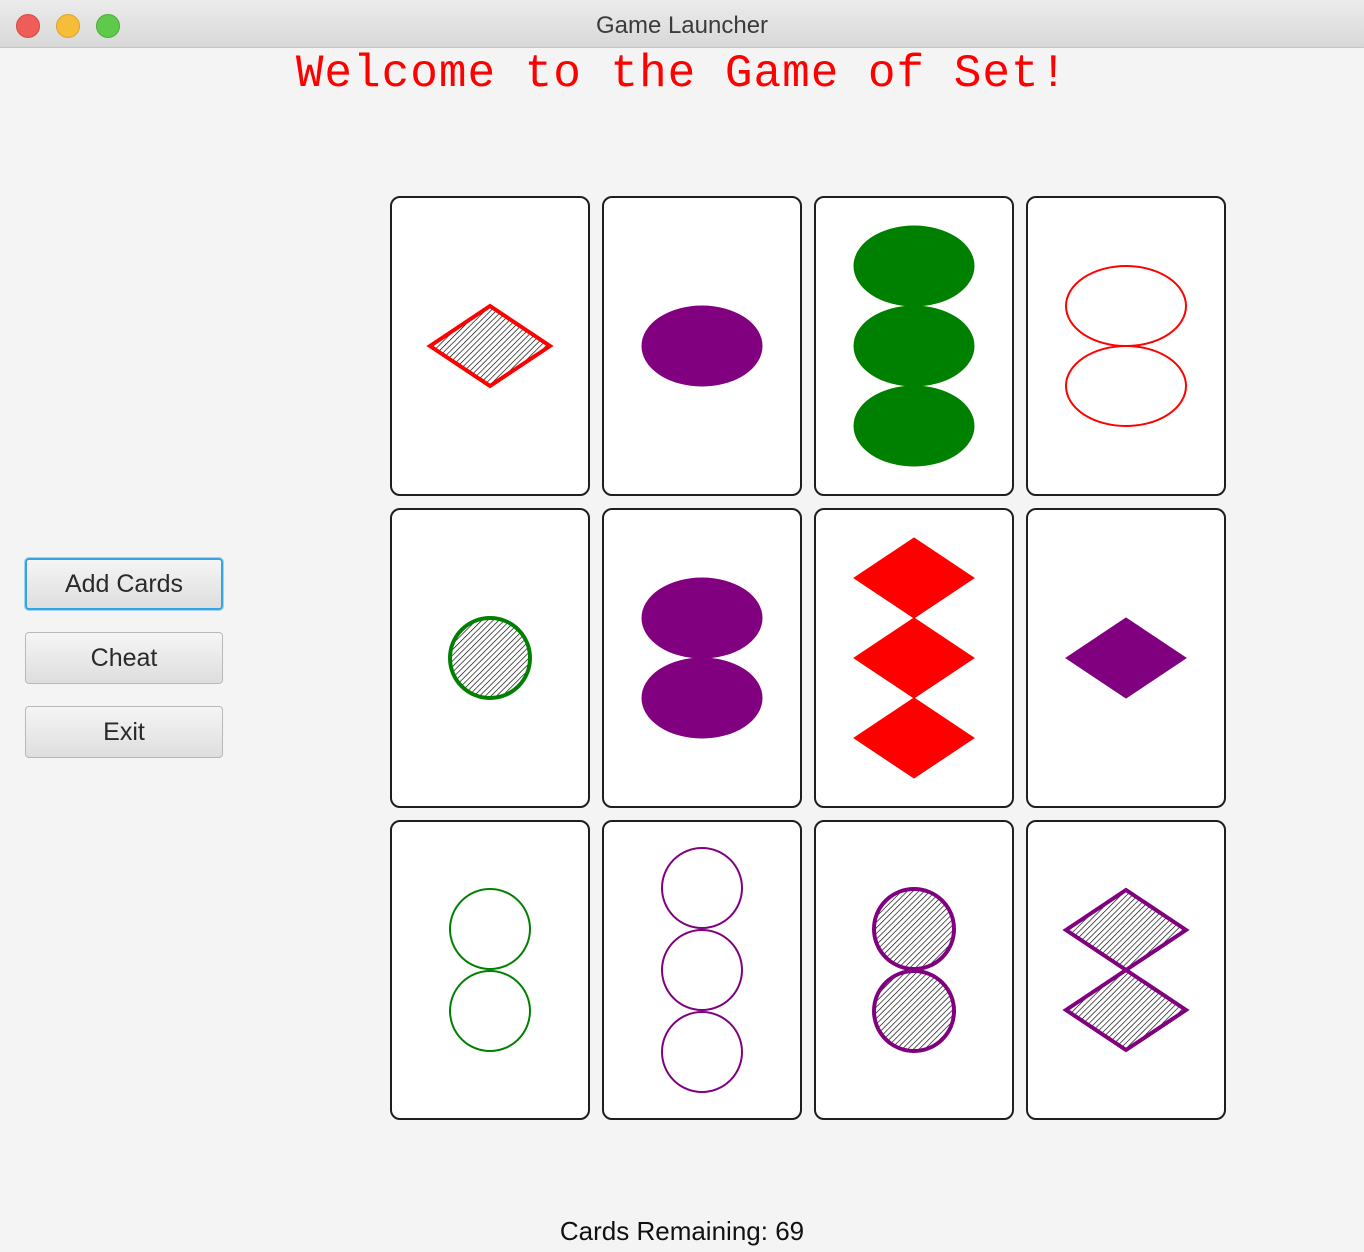 The height and width of the screenshot is (1252, 1364). What do you see at coordinates (124, 732) in the screenshot?
I see `exit-button: Exit` at bounding box center [124, 732].